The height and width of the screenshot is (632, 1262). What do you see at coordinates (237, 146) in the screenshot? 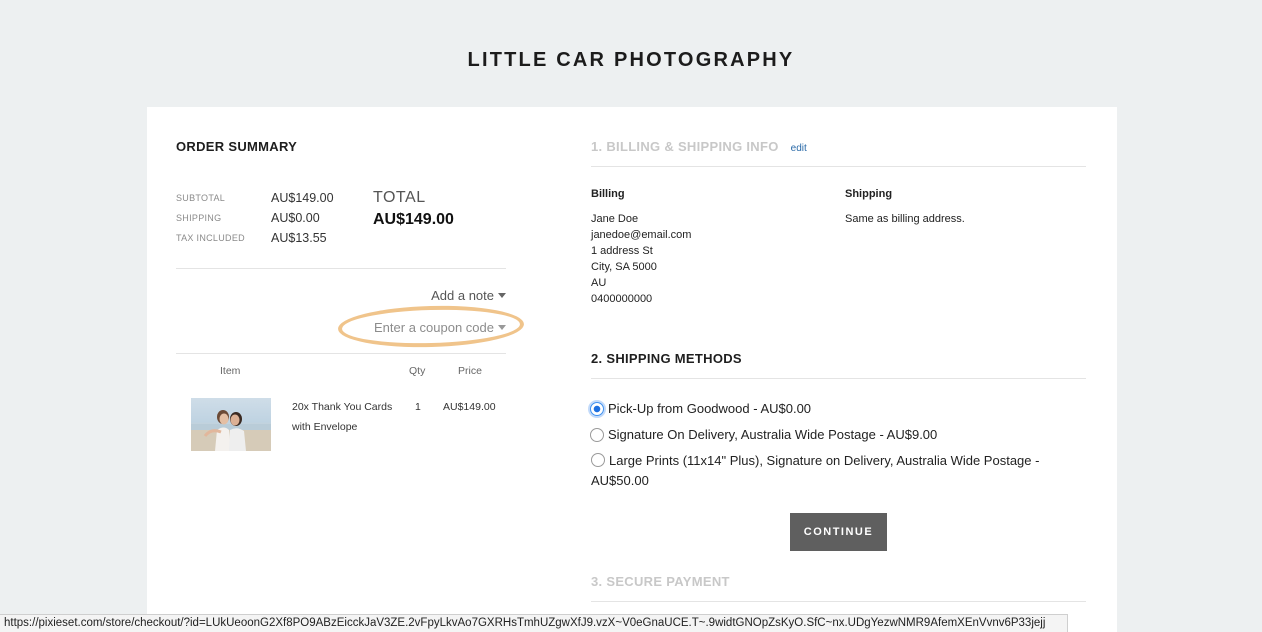
I see `order-summary-title: ORDER SUMMARY` at bounding box center [237, 146].